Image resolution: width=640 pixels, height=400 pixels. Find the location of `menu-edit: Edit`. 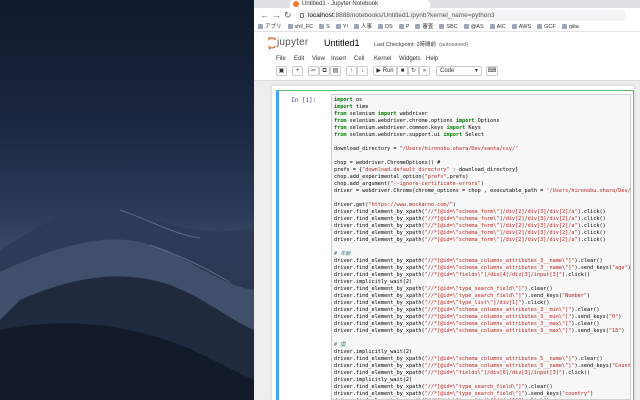

menu-edit: Edit is located at coordinates (299, 59).